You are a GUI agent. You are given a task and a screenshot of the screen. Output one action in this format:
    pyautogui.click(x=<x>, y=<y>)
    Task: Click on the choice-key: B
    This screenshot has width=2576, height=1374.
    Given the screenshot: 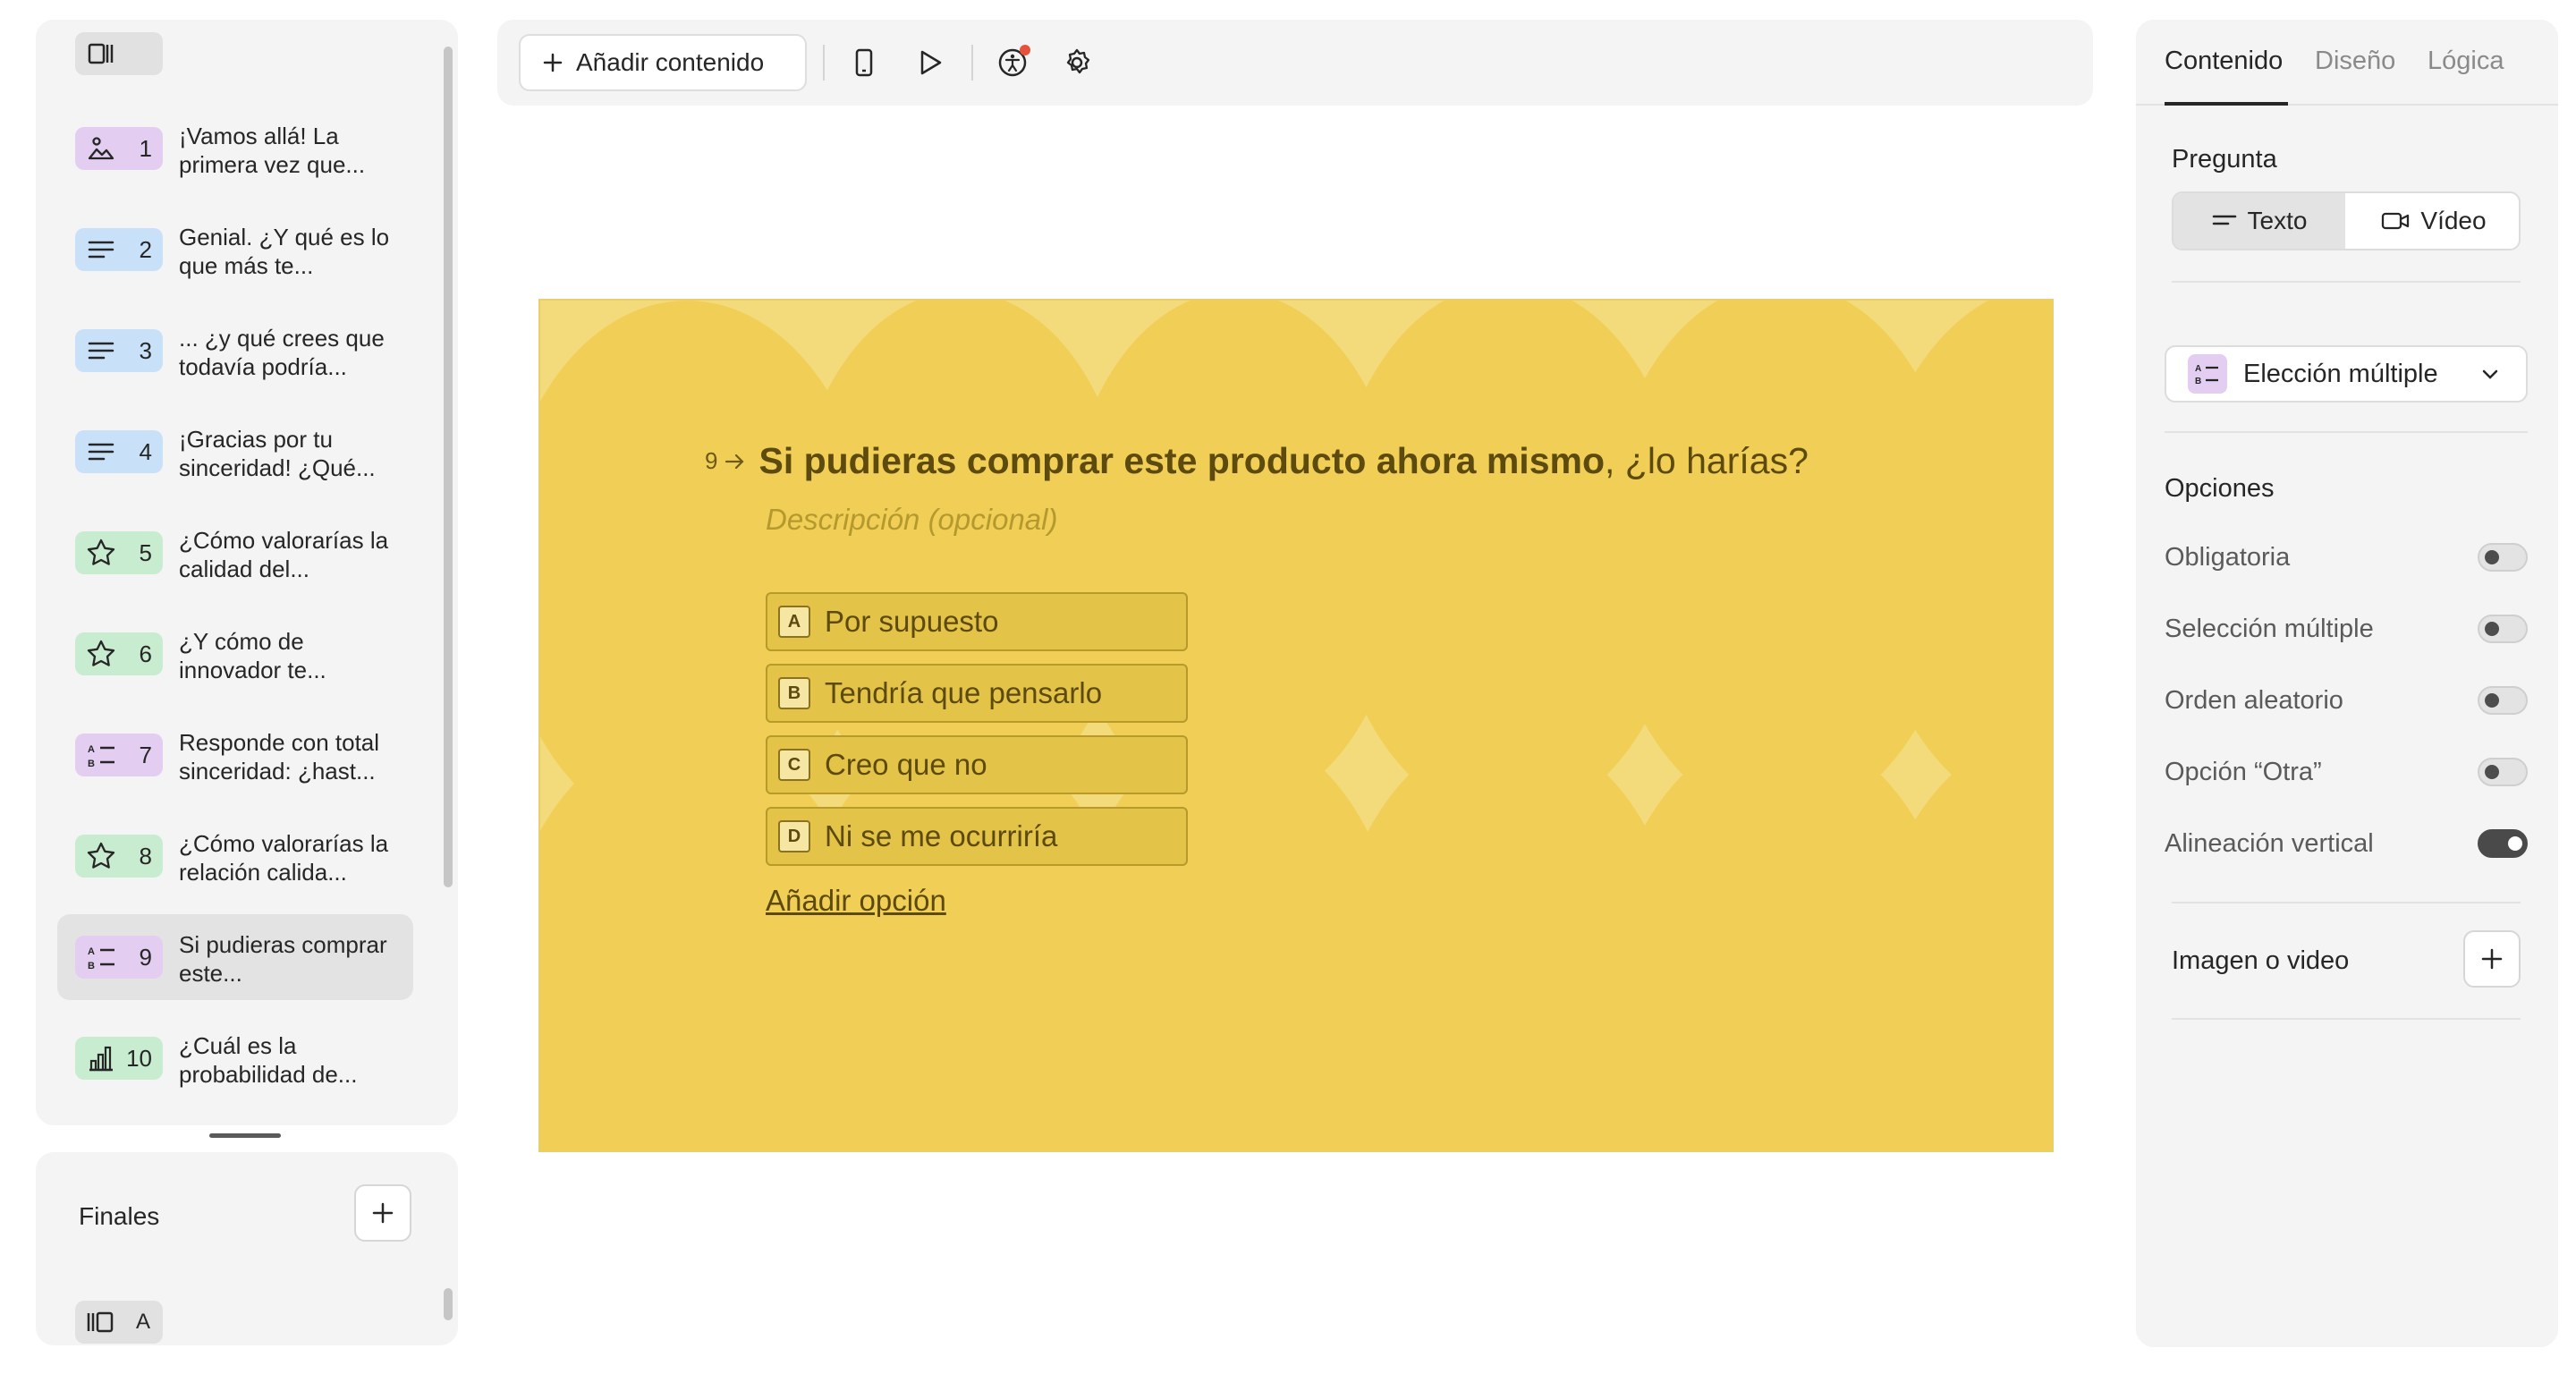 What is the action you would take?
    pyautogui.click(x=794, y=693)
    